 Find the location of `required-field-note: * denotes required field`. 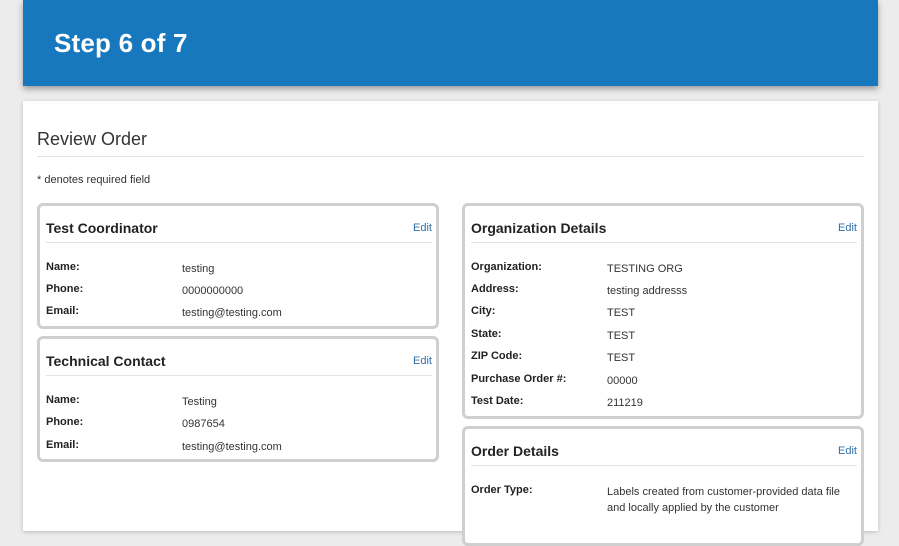

required-field-note: * denotes required field is located at coordinates (94, 180).